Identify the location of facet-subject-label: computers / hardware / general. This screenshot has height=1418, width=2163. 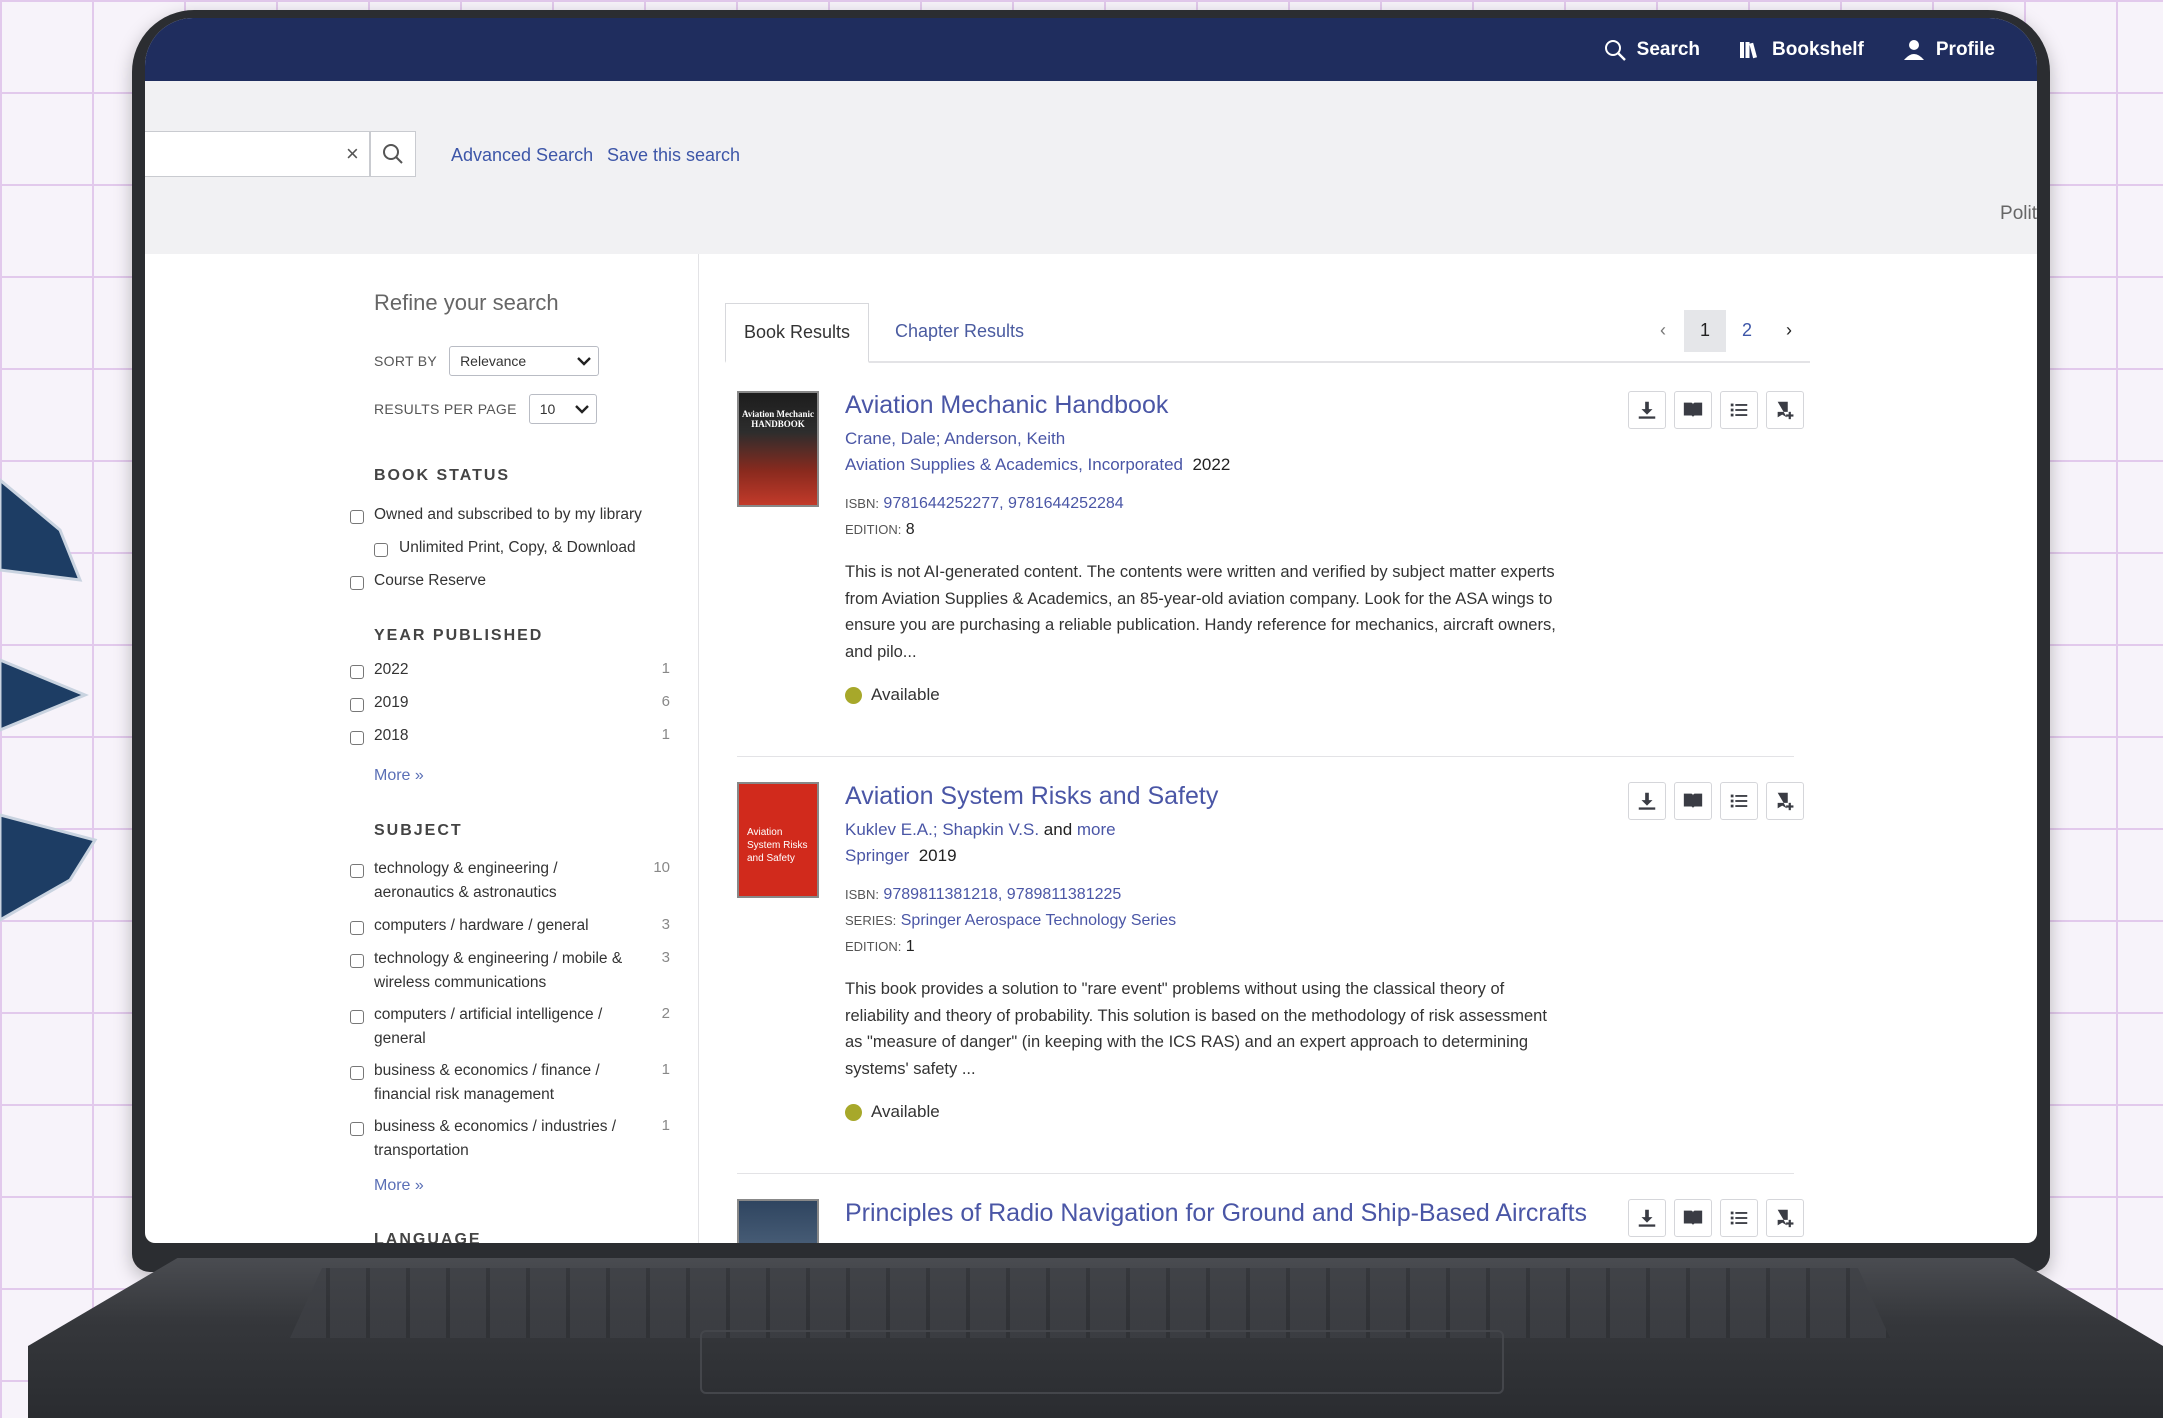
(481, 926).